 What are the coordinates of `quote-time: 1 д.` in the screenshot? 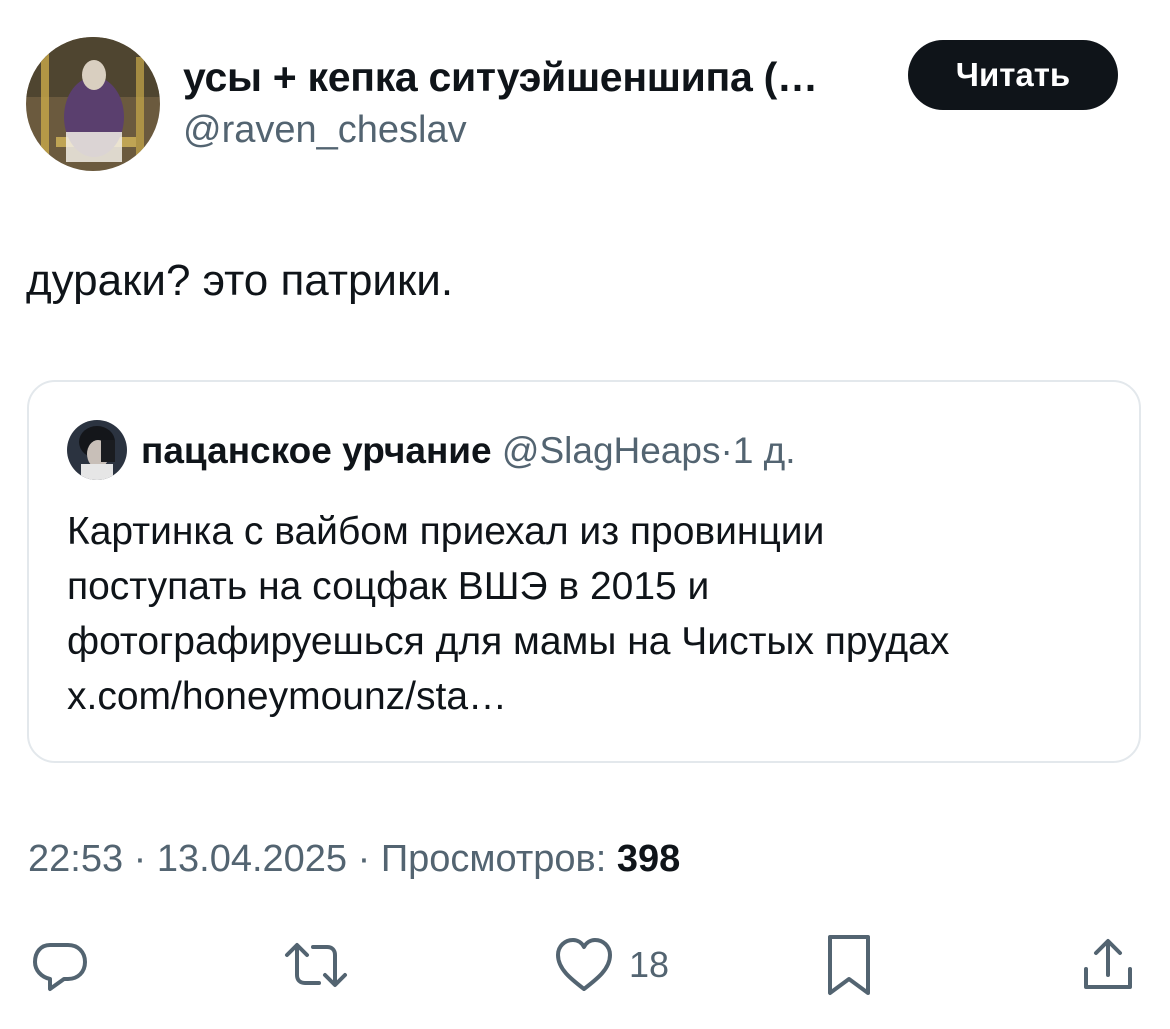 It's located at (764, 450).